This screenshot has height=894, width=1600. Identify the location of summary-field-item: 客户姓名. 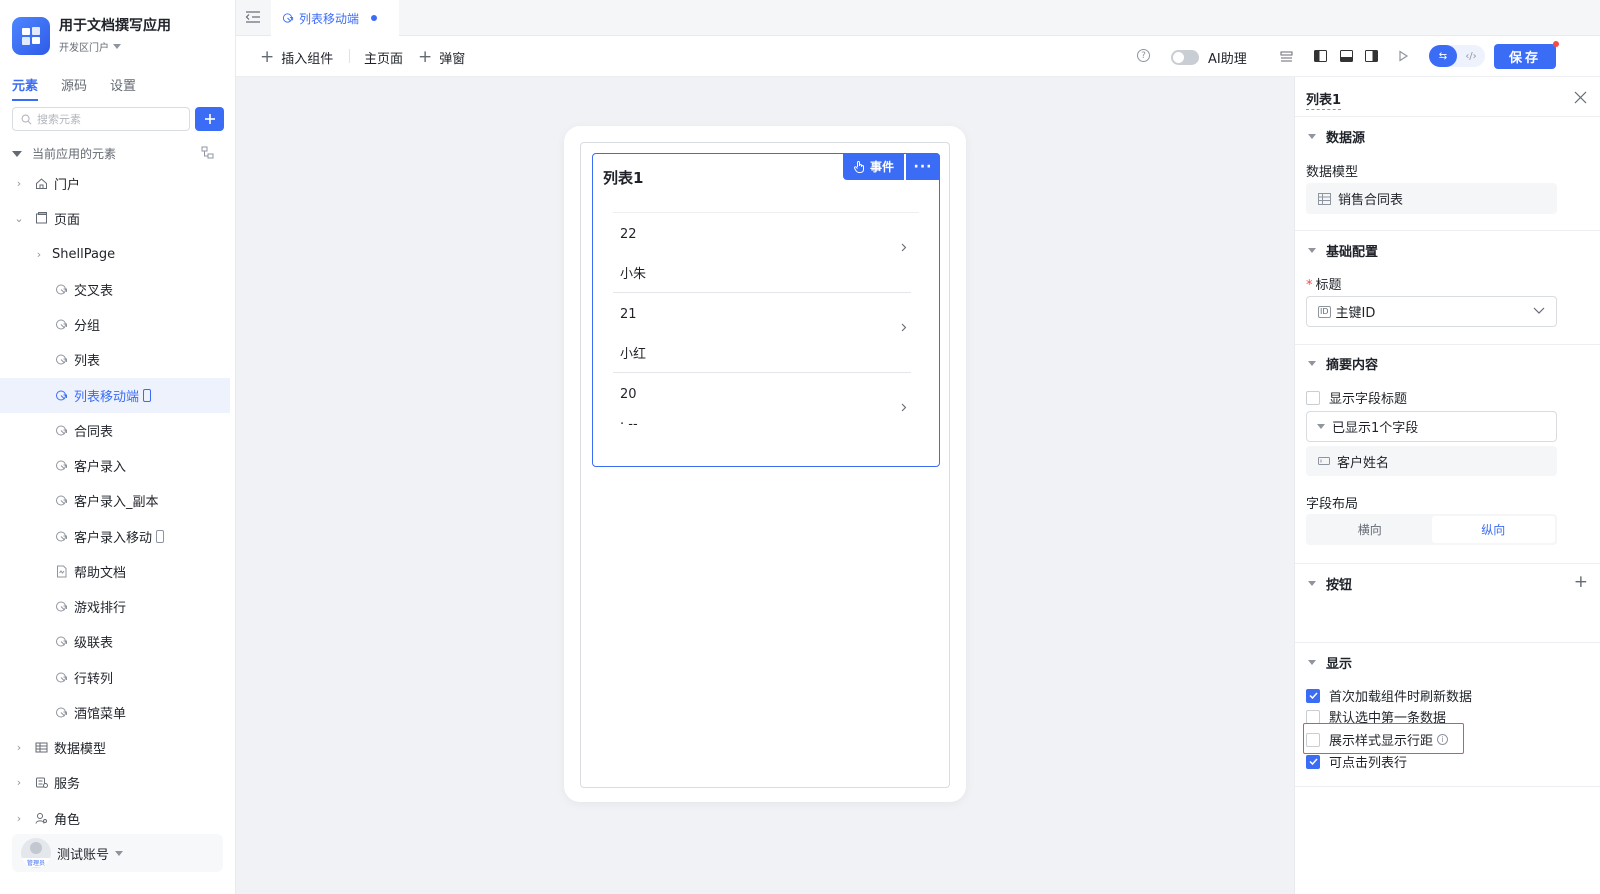
(1431, 461).